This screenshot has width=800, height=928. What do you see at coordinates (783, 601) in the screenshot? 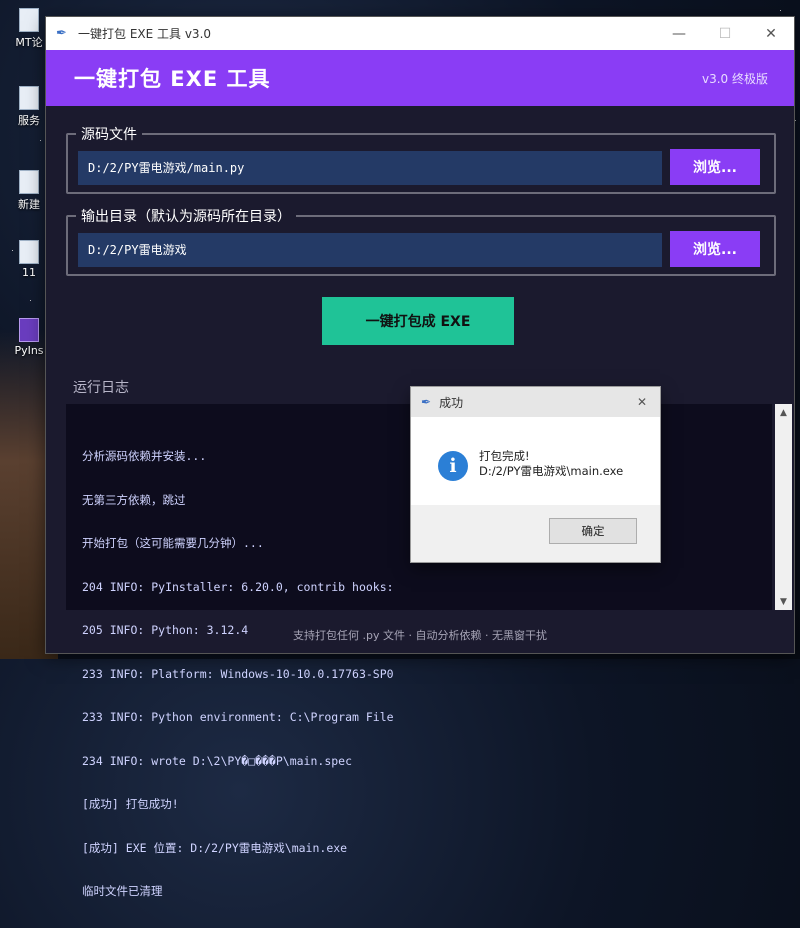
I see `scroll-down-icon: ▼` at bounding box center [783, 601].